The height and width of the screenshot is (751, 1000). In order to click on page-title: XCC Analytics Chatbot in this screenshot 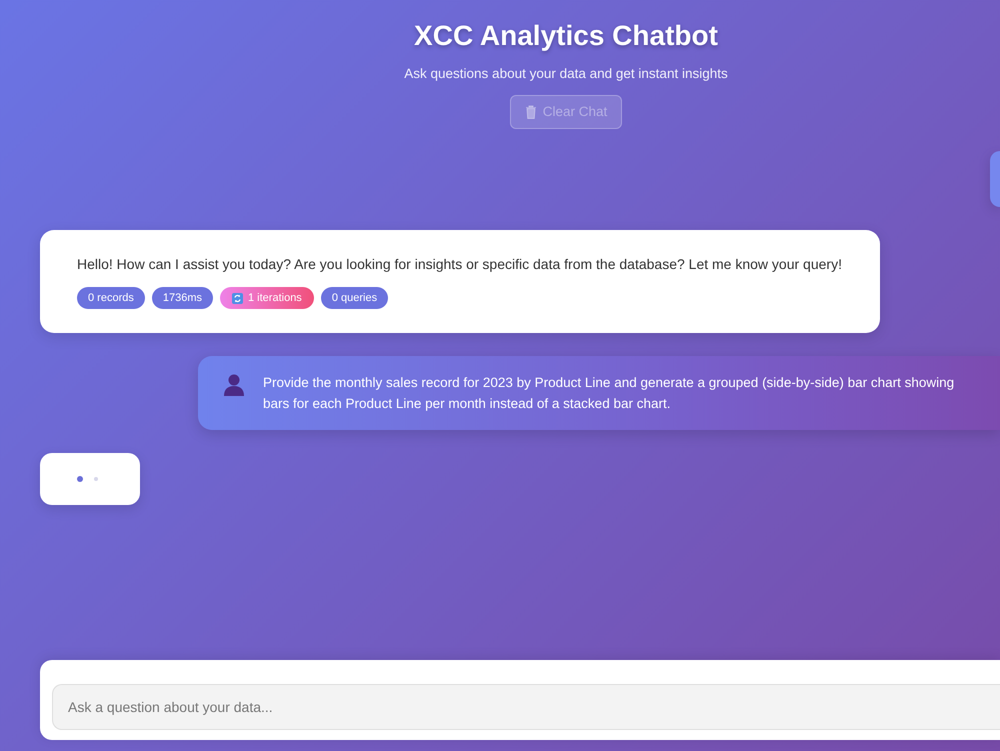, I will do `click(566, 36)`.